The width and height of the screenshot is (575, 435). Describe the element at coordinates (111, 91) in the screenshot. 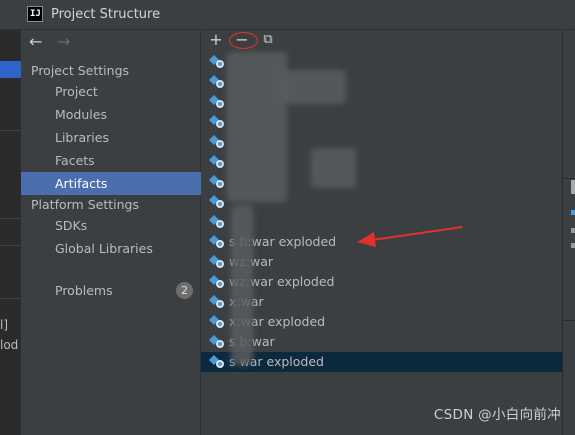

I see `sidebar-item-project: Project` at that location.